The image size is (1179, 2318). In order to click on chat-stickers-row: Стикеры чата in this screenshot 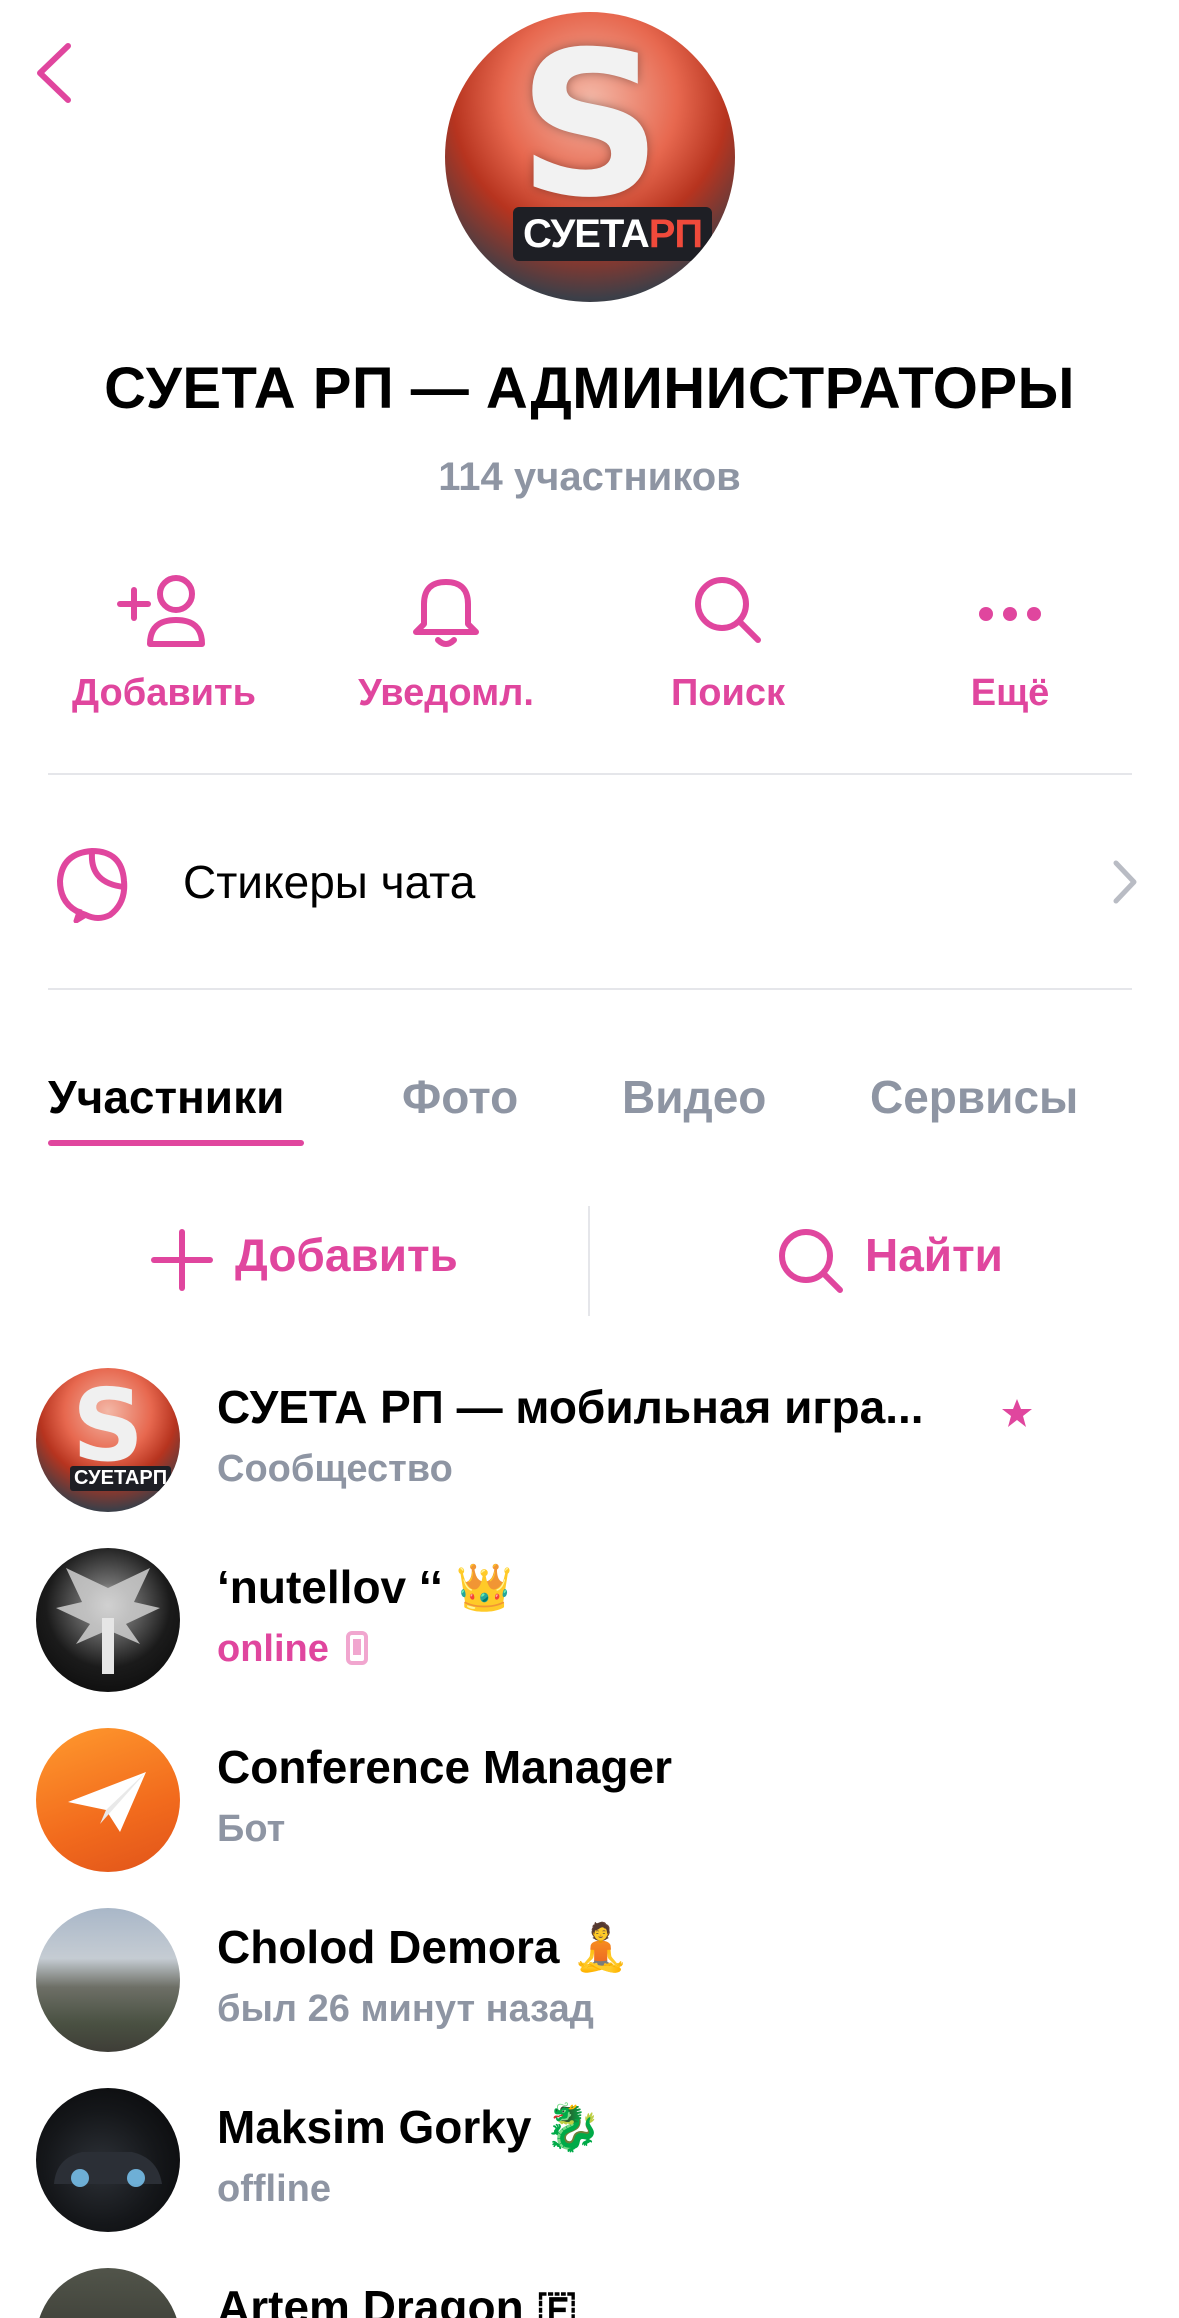, I will do `click(589, 885)`.